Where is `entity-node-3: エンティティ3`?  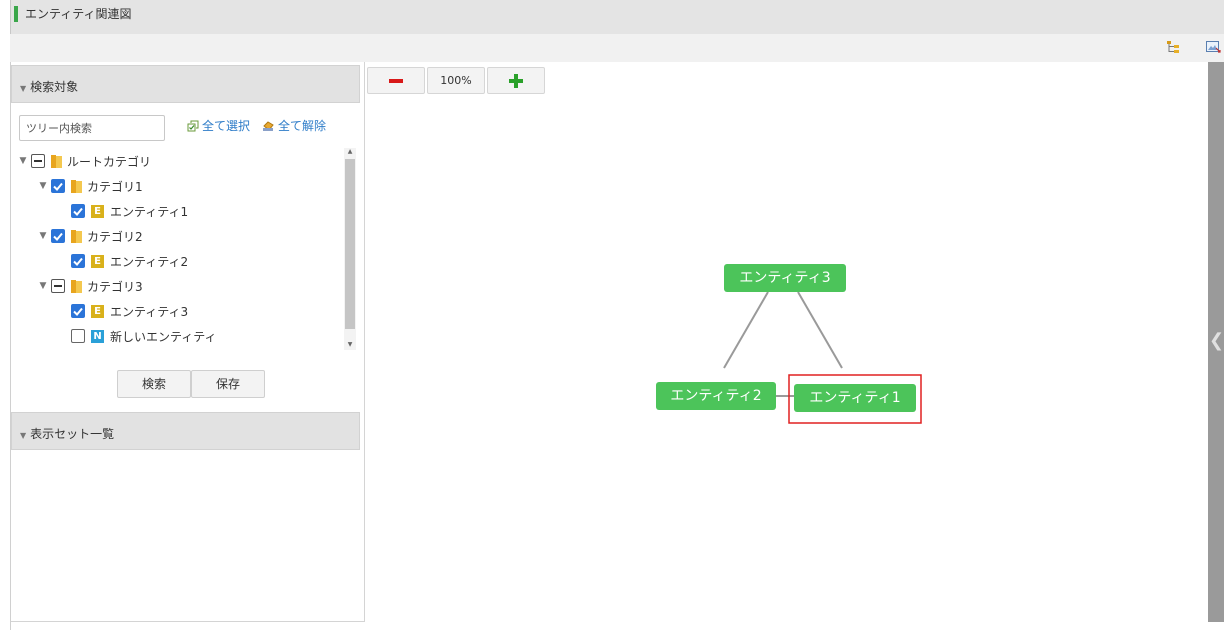
entity-node-3: エンティティ3 is located at coordinates (785, 278).